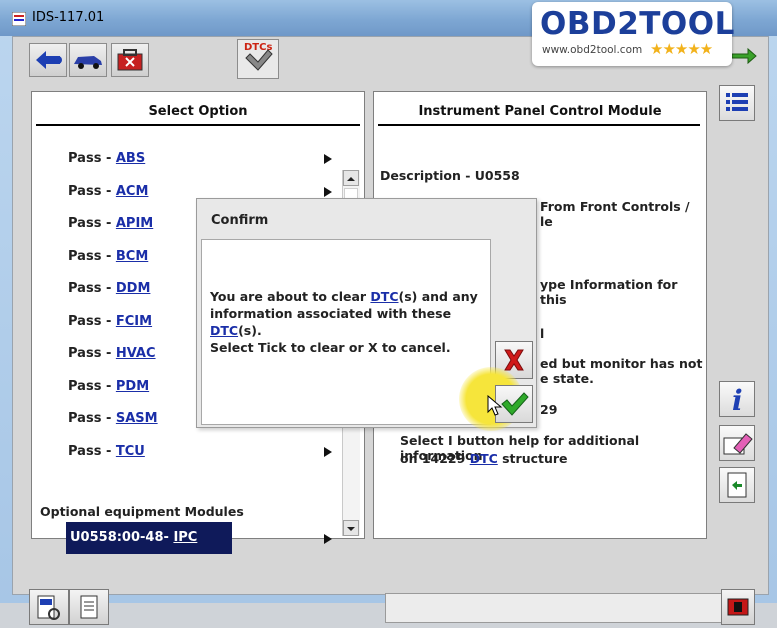  I want to click on help-text-line2: on 14229 DTC structure, so click(484, 458).